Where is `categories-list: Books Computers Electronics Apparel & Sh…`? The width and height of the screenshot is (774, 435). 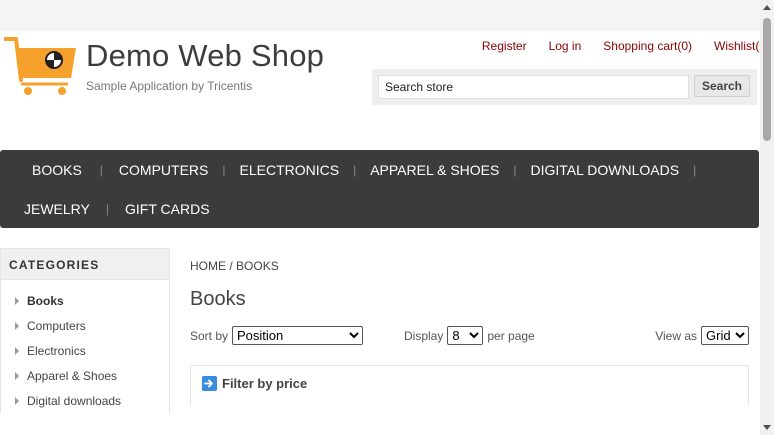 categories-list: Books Computers Electronics Apparel & Sh… is located at coordinates (85, 346).